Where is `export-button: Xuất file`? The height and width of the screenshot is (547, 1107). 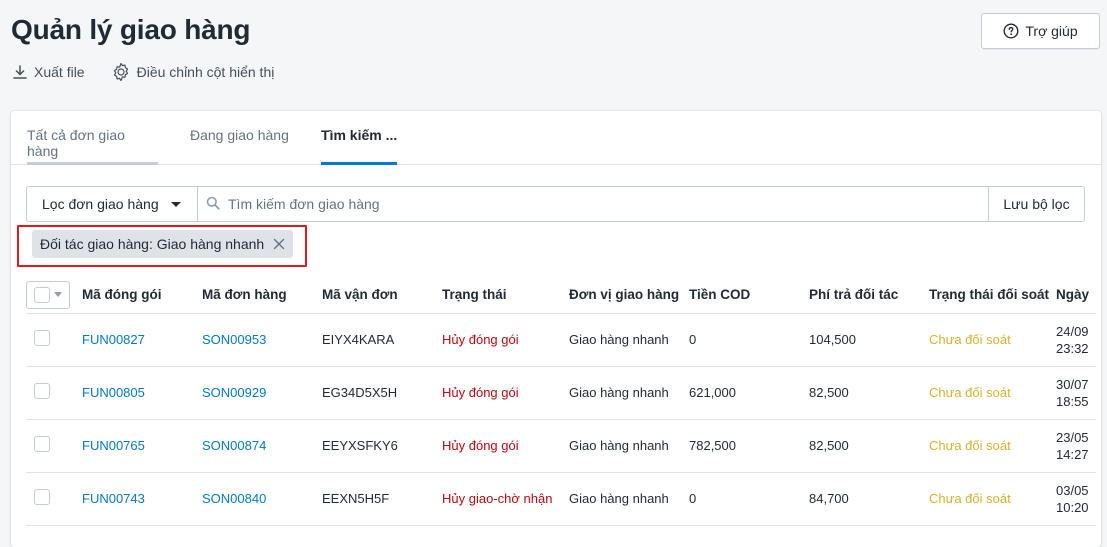 export-button: Xuất file is located at coordinates (48, 72).